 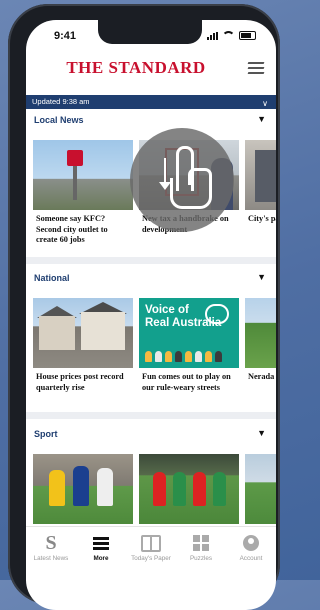 I want to click on scroll-gesture-hint, so click(x=182, y=180).